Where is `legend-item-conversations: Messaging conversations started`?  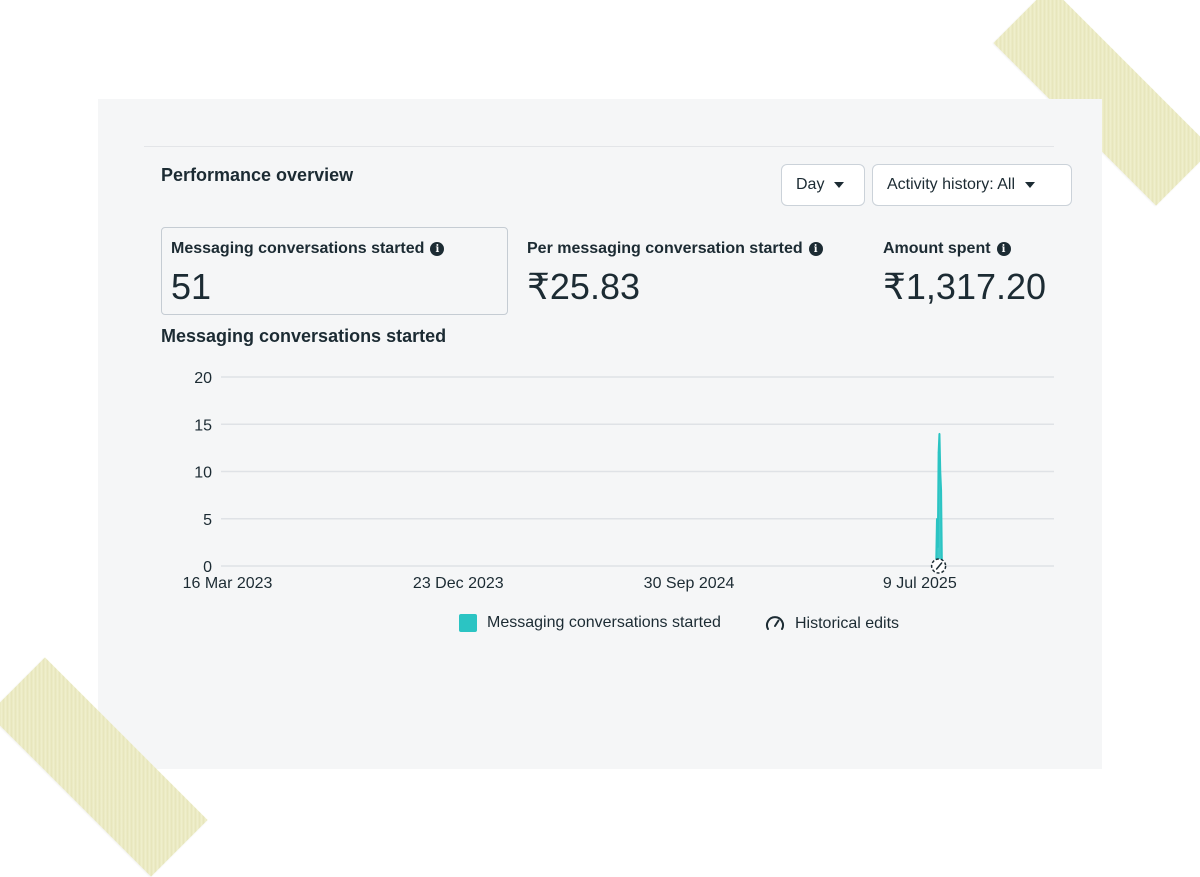
legend-item-conversations: Messaging conversations started is located at coordinates (590, 623).